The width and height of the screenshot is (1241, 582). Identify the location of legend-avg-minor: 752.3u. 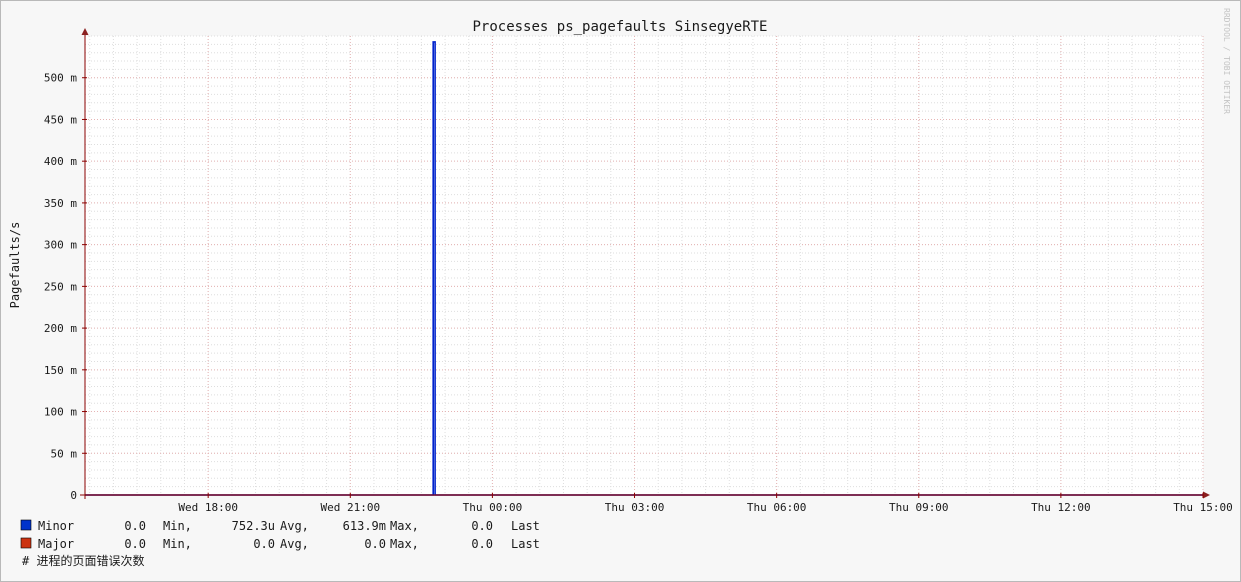
(253, 526).